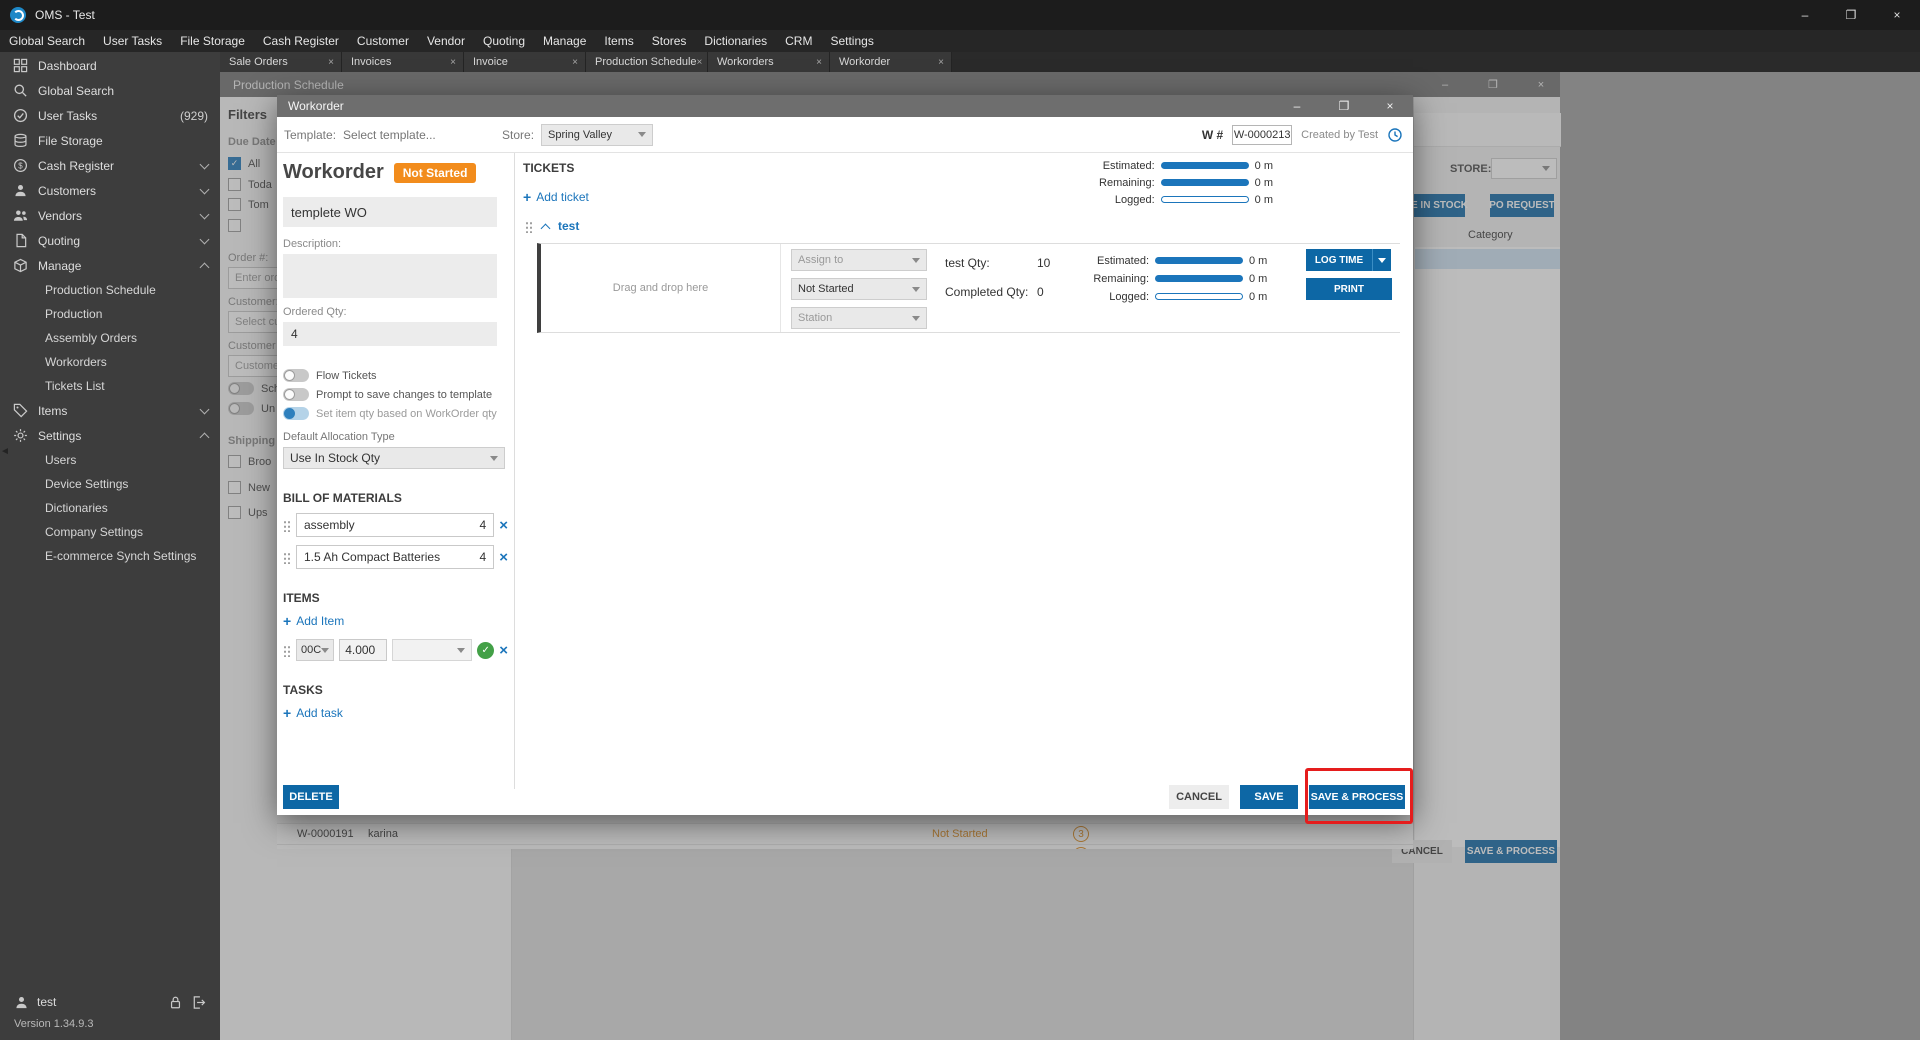  I want to click on tab-workorder: Workorder ×, so click(891, 62).